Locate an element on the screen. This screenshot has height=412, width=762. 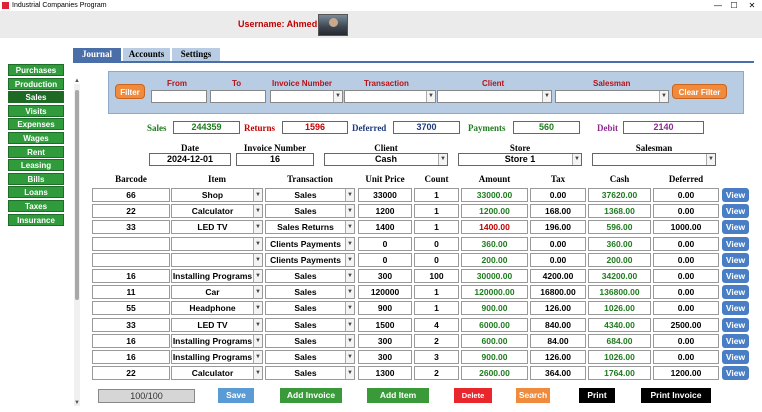
cell-barcode is located at coordinates (131, 259).